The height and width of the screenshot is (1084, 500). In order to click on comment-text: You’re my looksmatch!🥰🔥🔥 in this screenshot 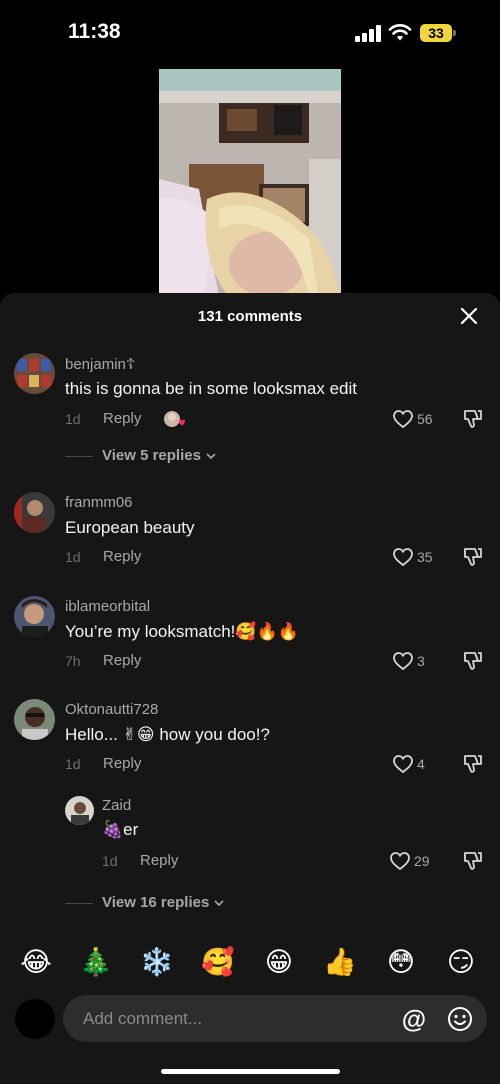, I will do `click(182, 632)`.